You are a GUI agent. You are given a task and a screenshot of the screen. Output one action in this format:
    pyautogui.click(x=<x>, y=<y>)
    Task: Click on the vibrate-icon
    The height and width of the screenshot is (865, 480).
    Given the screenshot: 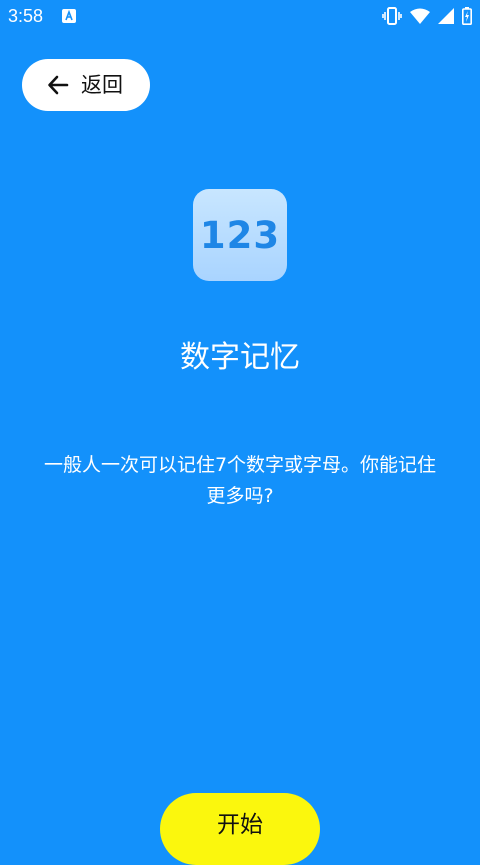 What is the action you would take?
    pyautogui.click(x=392, y=16)
    